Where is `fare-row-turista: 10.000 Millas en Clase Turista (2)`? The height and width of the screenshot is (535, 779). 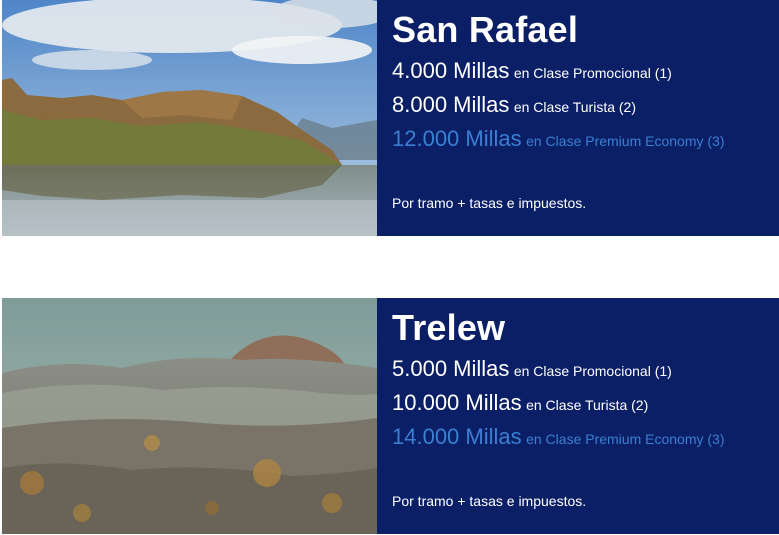 fare-row-turista: 10.000 Millas en Clase Turista (2) is located at coordinates (585, 403).